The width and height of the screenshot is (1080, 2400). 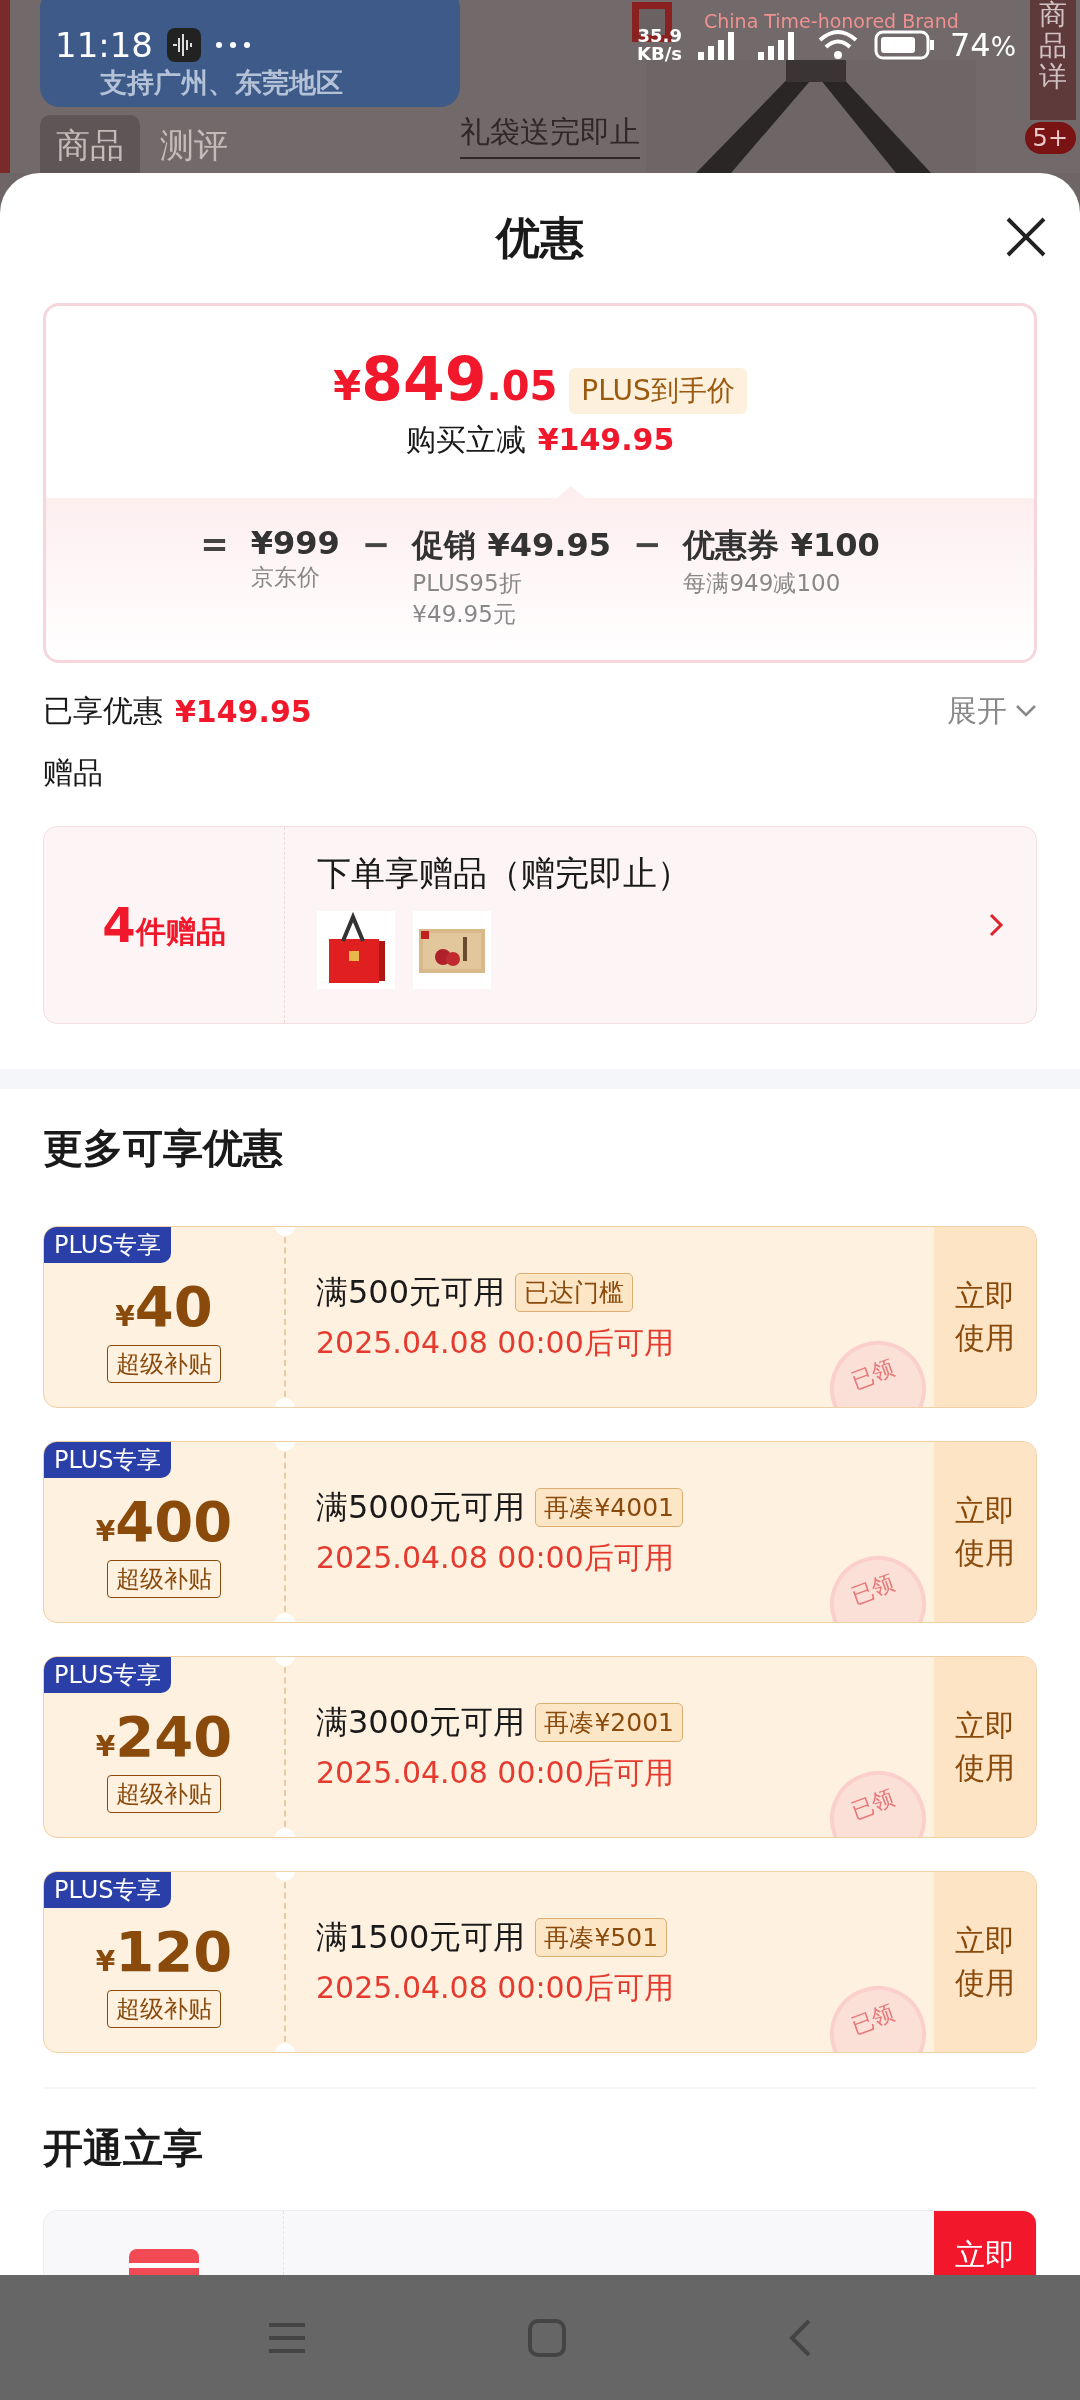 What do you see at coordinates (464, 614) in the screenshot?
I see `breakdown-note: ¥49.95元` at bounding box center [464, 614].